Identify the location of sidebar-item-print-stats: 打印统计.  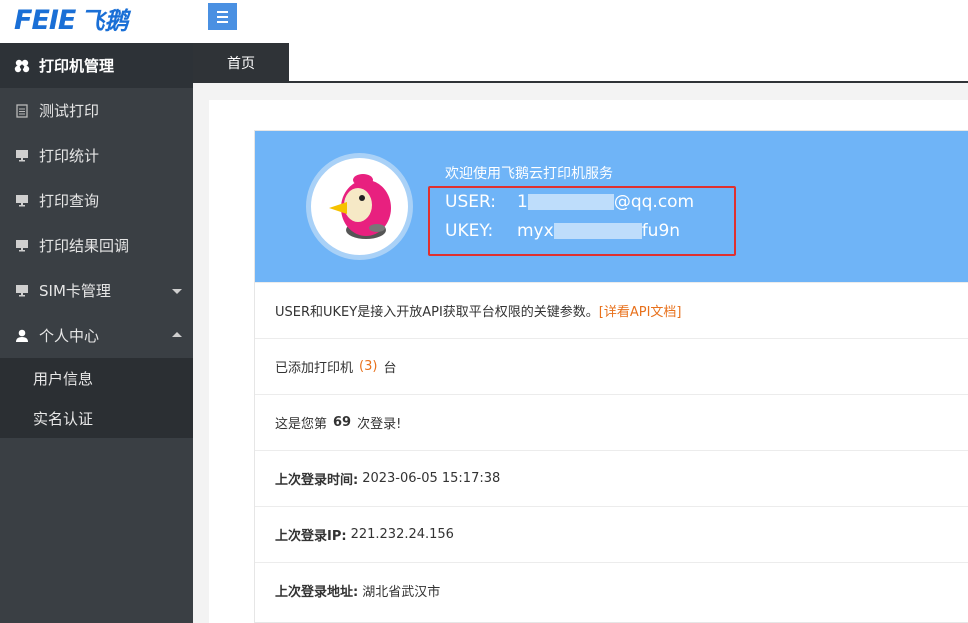
(96, 155).